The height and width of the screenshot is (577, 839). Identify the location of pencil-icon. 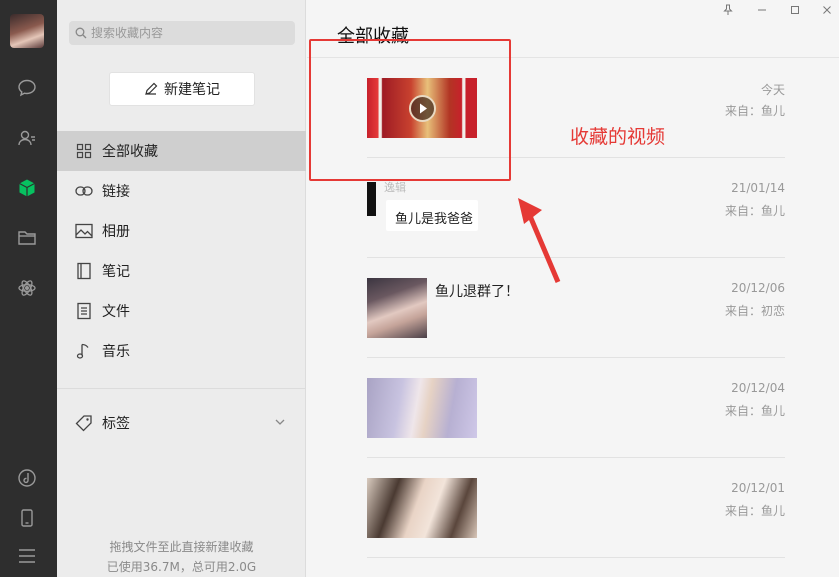
(151, 88).